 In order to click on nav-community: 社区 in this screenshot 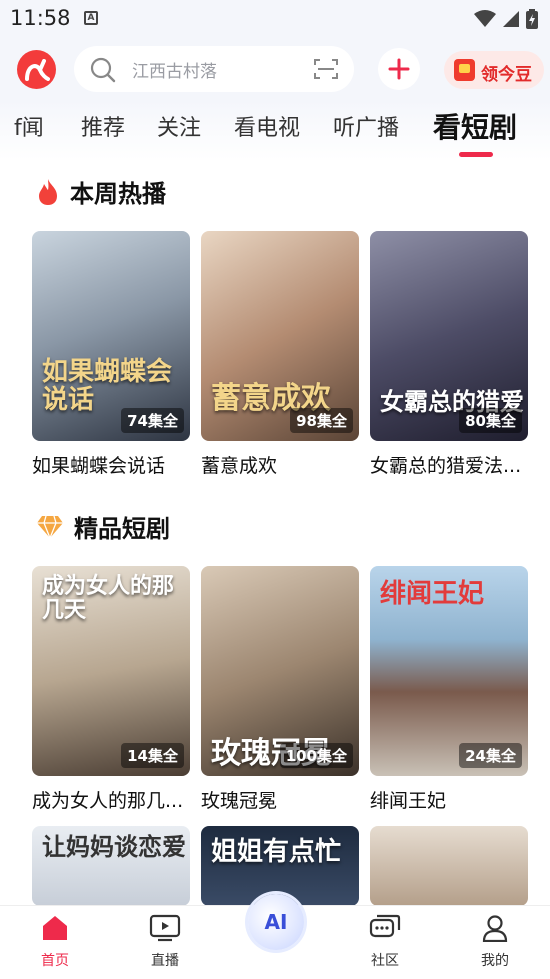, I will do `click(385, 942)`.